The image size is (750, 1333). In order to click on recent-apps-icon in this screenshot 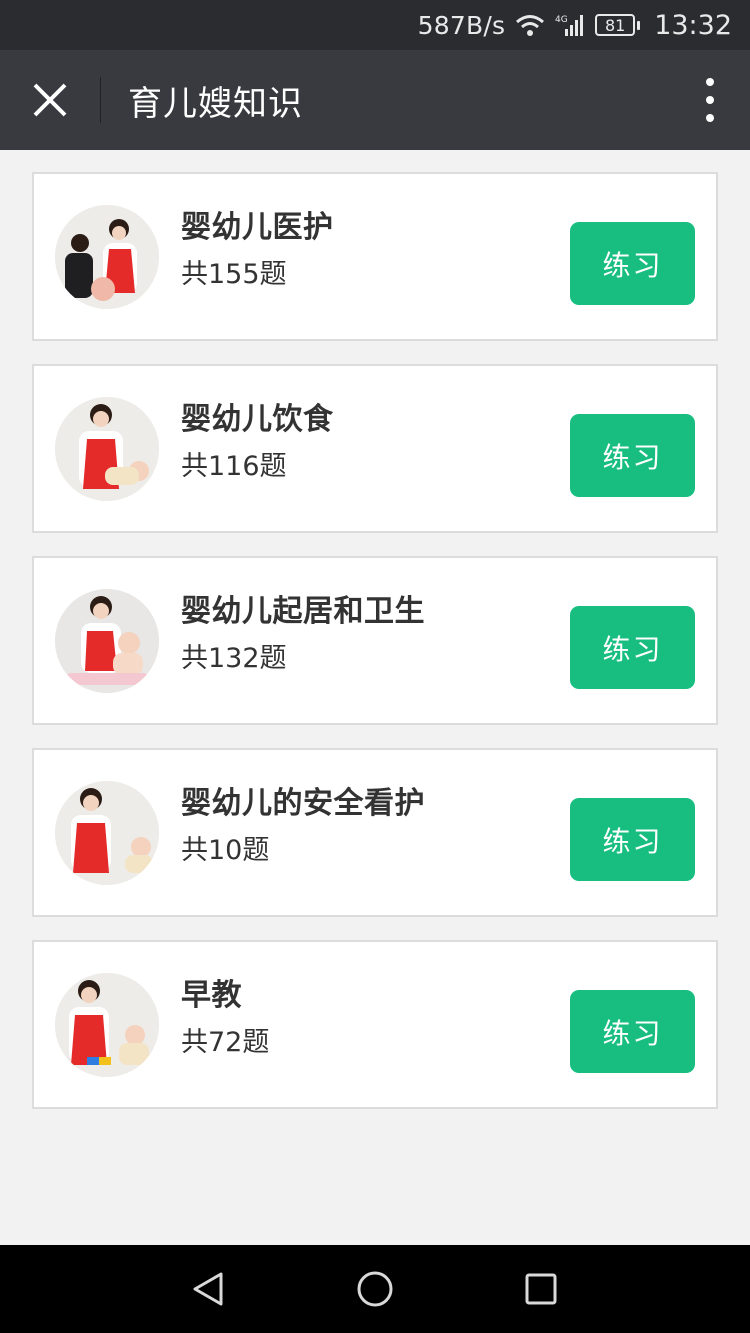, I will do `click(541, 1289)`.